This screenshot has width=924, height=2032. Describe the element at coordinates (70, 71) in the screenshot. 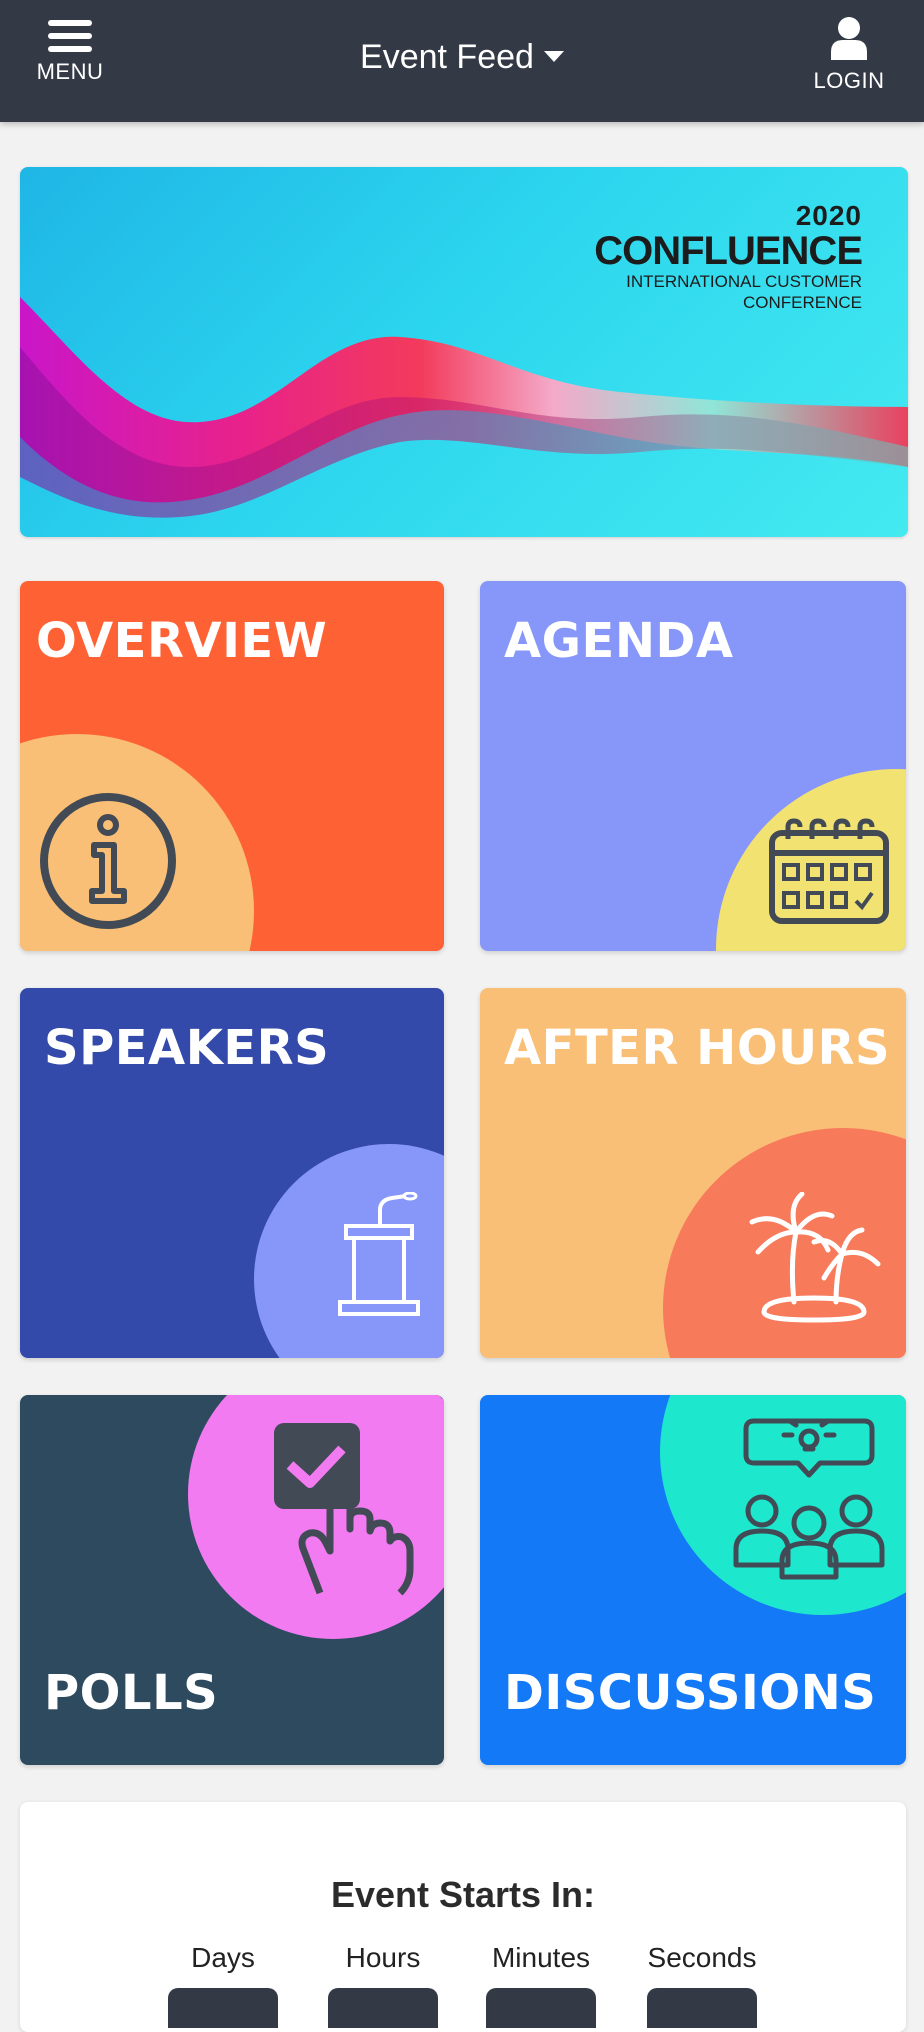

I see `menu-label: MENU` at that location.